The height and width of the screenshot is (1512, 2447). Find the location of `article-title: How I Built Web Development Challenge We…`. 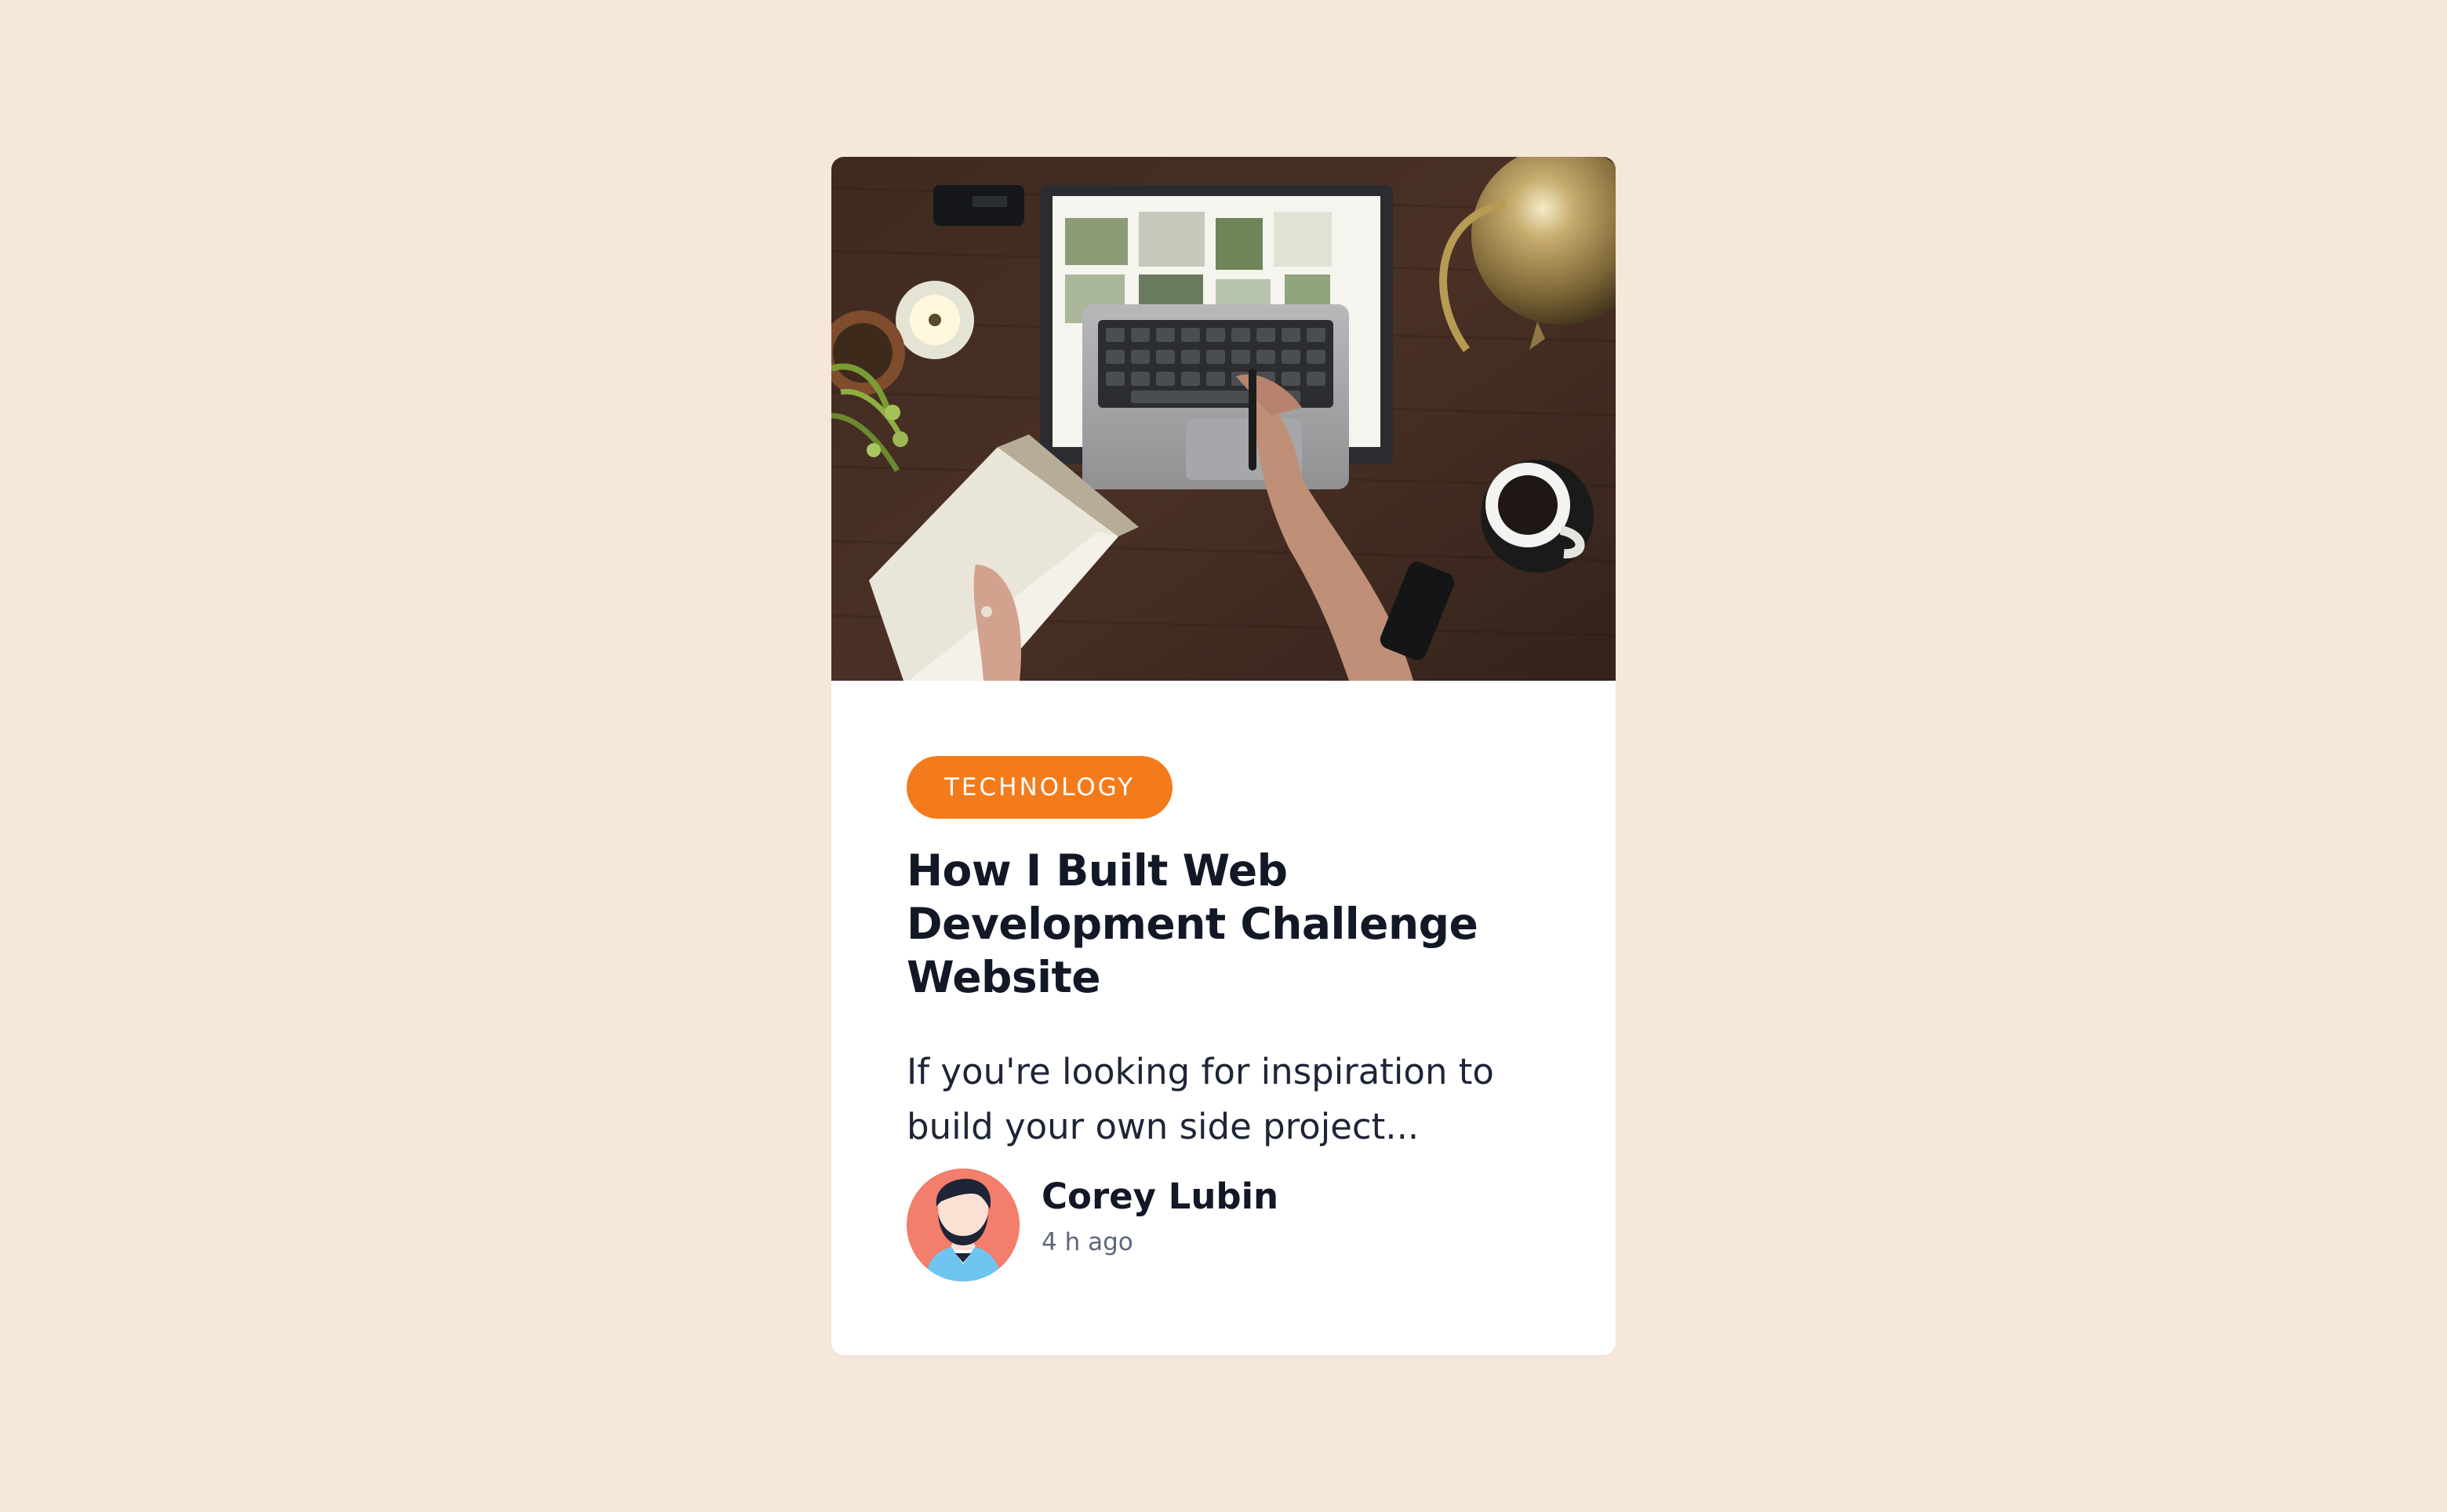

article-title: How I Built Web Development Challenge We… is located at coordinates (1244, 924).